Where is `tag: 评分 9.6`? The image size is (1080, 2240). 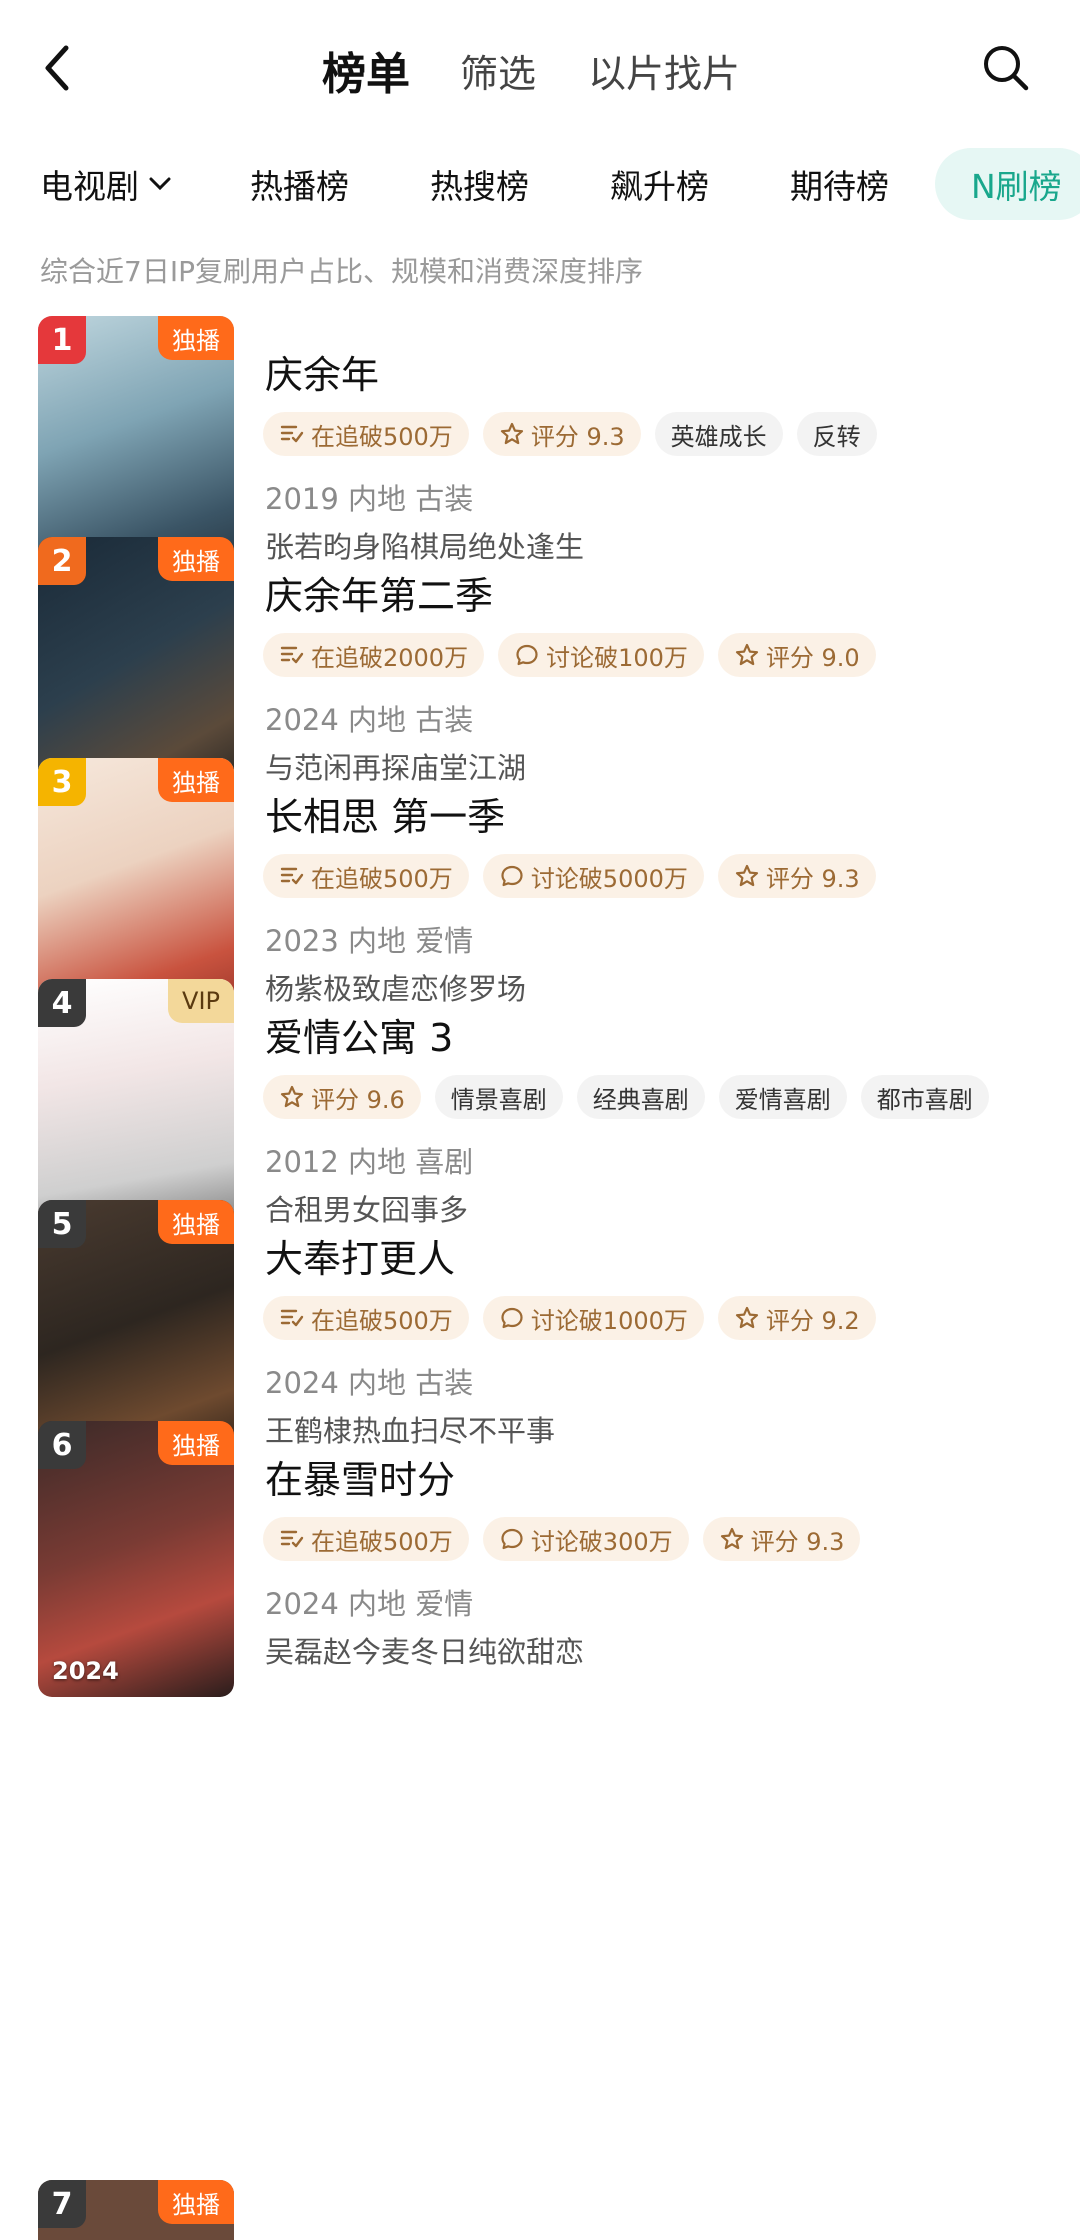
tag: 评分 9.6 is located at coordinates (342, 1097).